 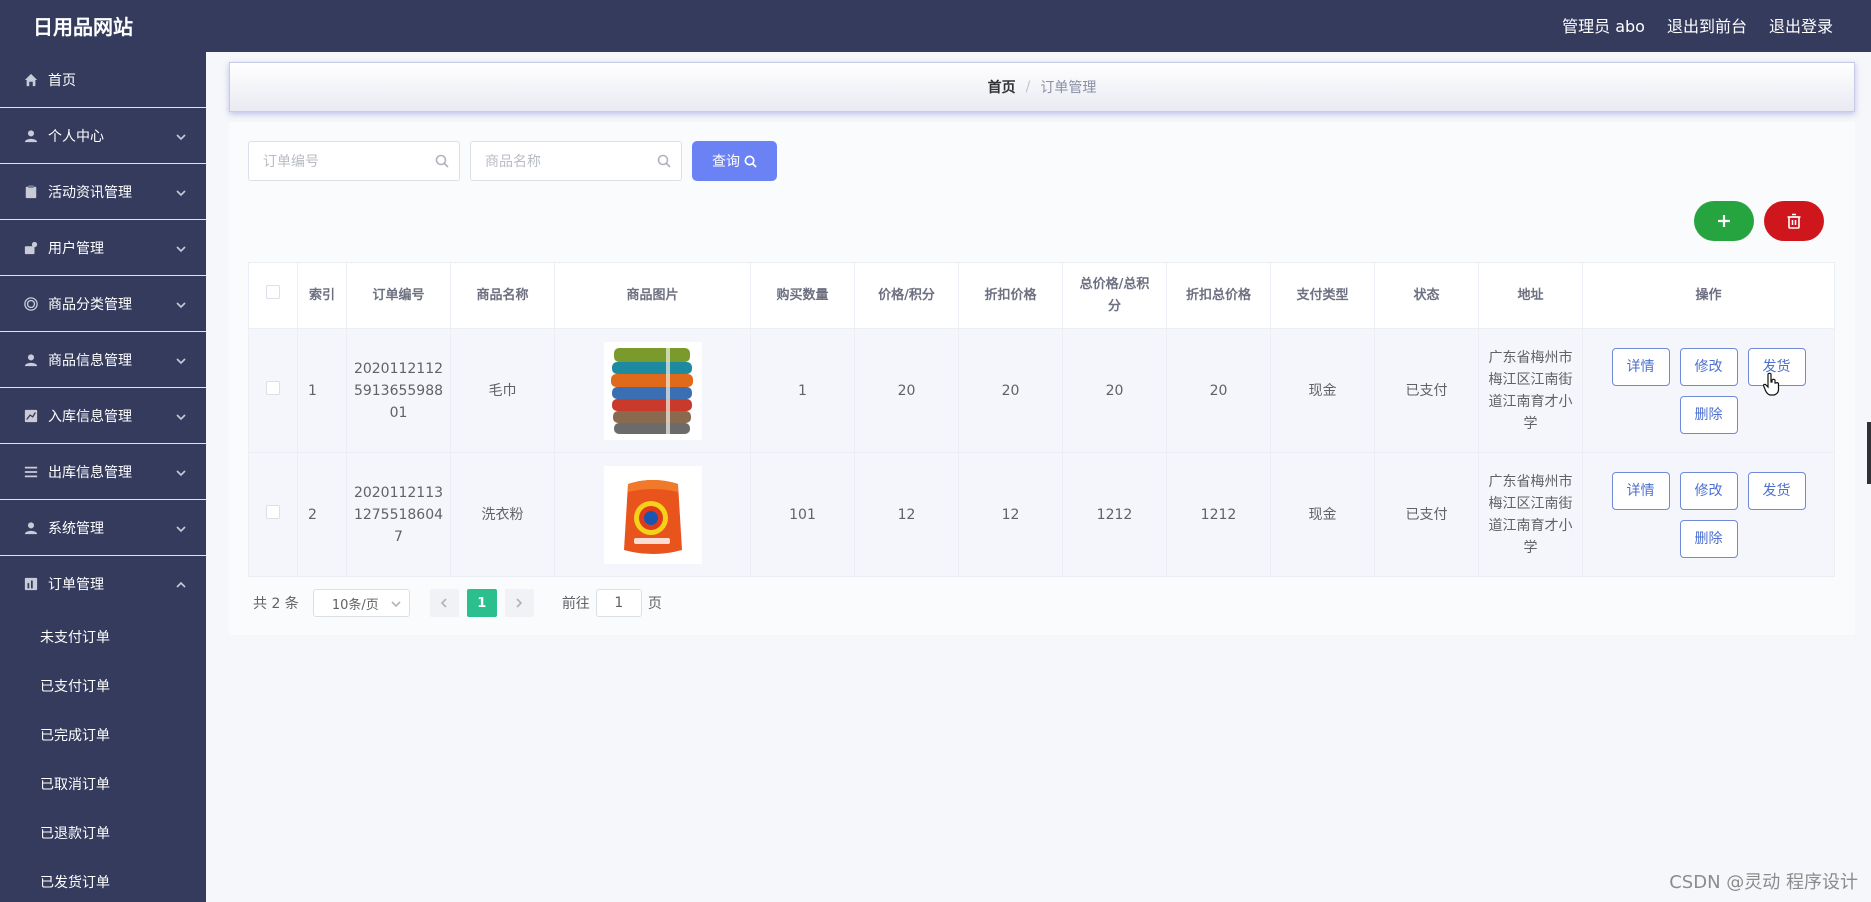 What do you see at coordinates (103, 685) in the screenshot?
I see `sidebar-subitem-paid: 已支付订单` at bounding box center [103, 685].